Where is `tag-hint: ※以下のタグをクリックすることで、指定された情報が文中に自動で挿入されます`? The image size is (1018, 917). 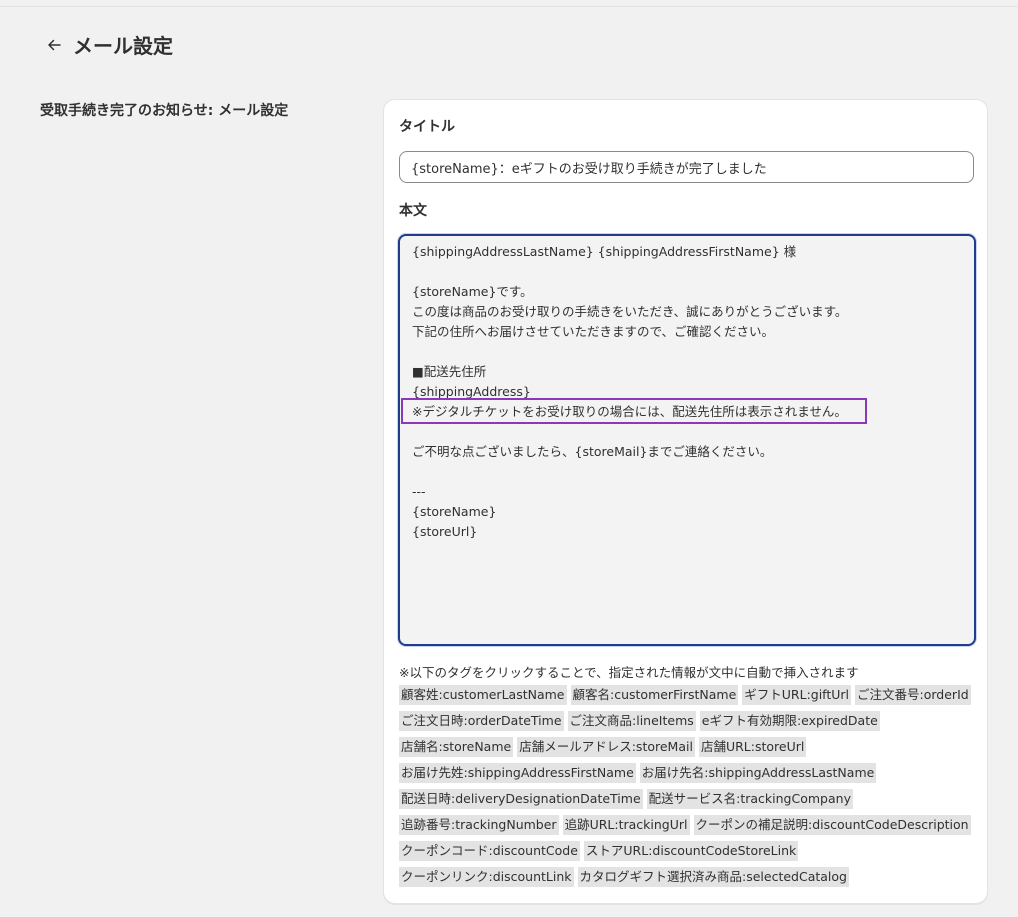
tag-hint: ※以下のタグをクリックすることで、指定された情報が文中に自動で挿入されます is located at coordinates (629, 672).